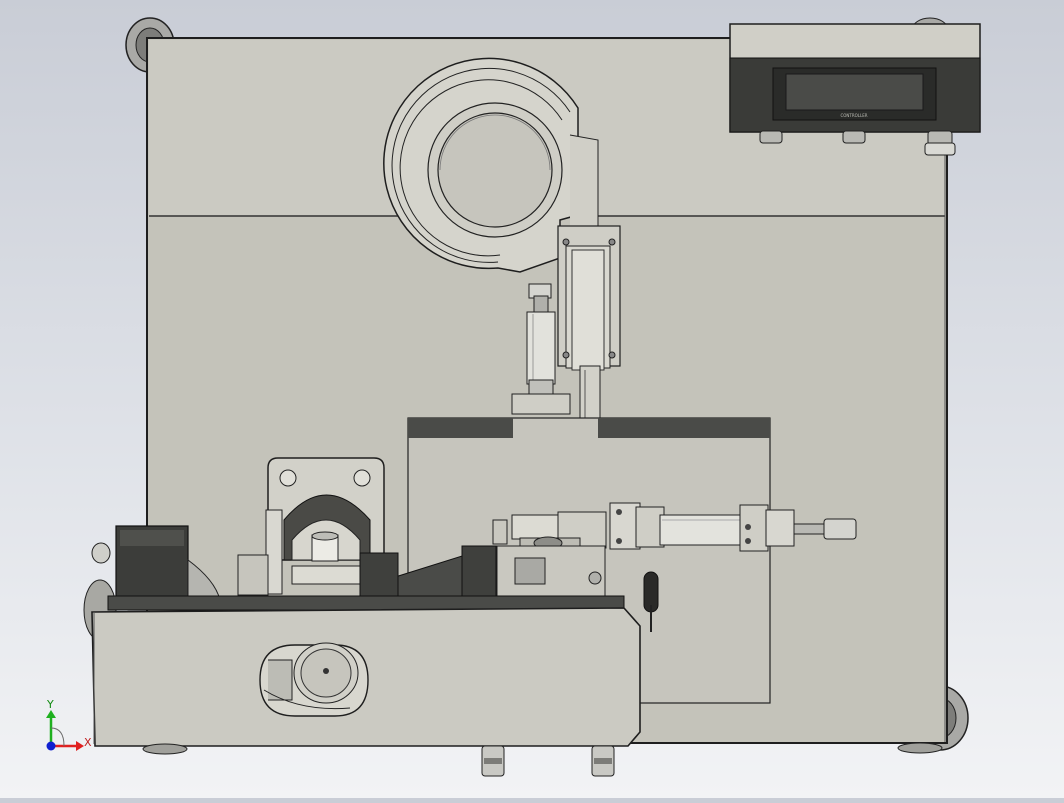  Describe the element at coordinates (51, 746) in the screenshot. I see `origin-point` at that location.